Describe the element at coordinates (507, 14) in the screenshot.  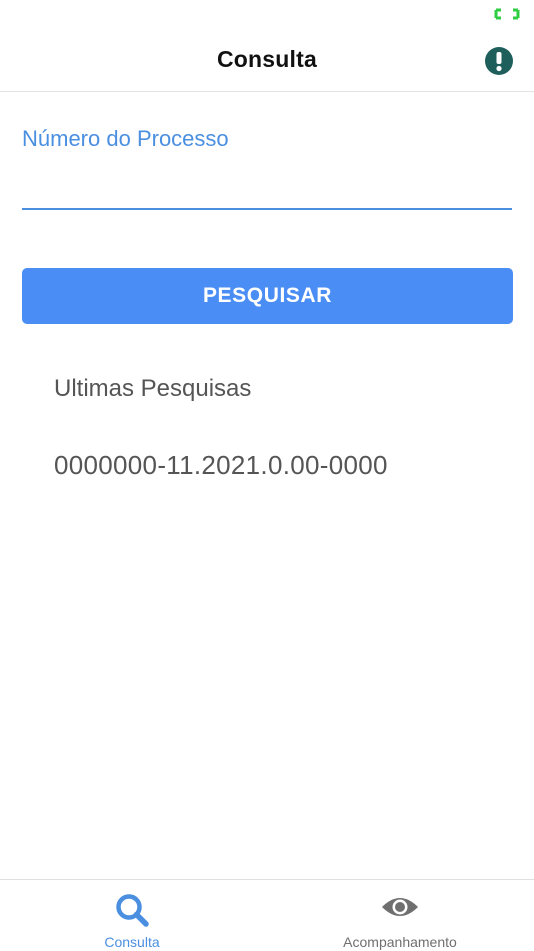
I see `battery-icon` at that location.